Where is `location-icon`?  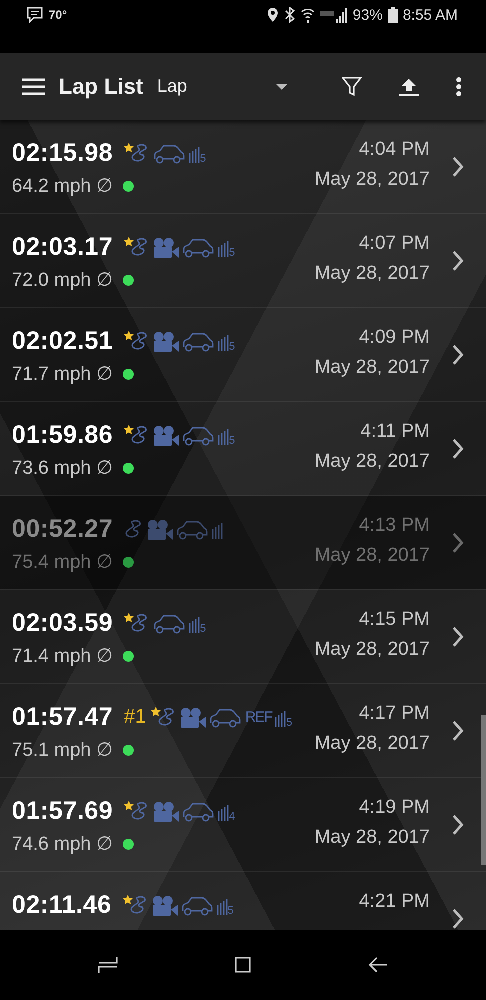 location-icon is located at coordinates (272, 15).